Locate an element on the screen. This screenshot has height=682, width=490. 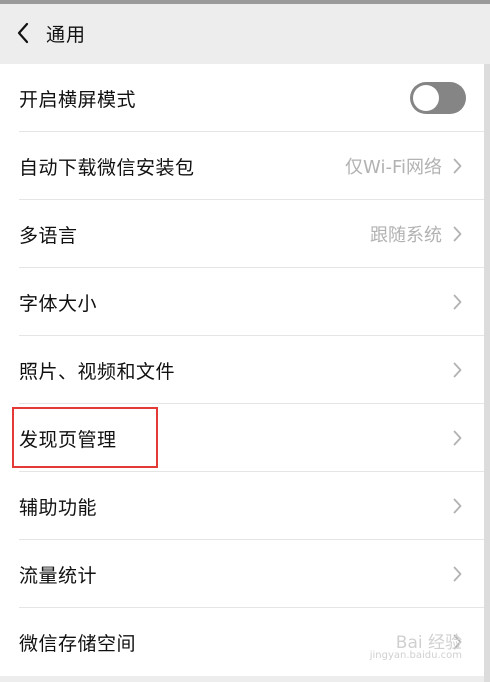
chevron-left-icon is located at coordinates (23, 33).